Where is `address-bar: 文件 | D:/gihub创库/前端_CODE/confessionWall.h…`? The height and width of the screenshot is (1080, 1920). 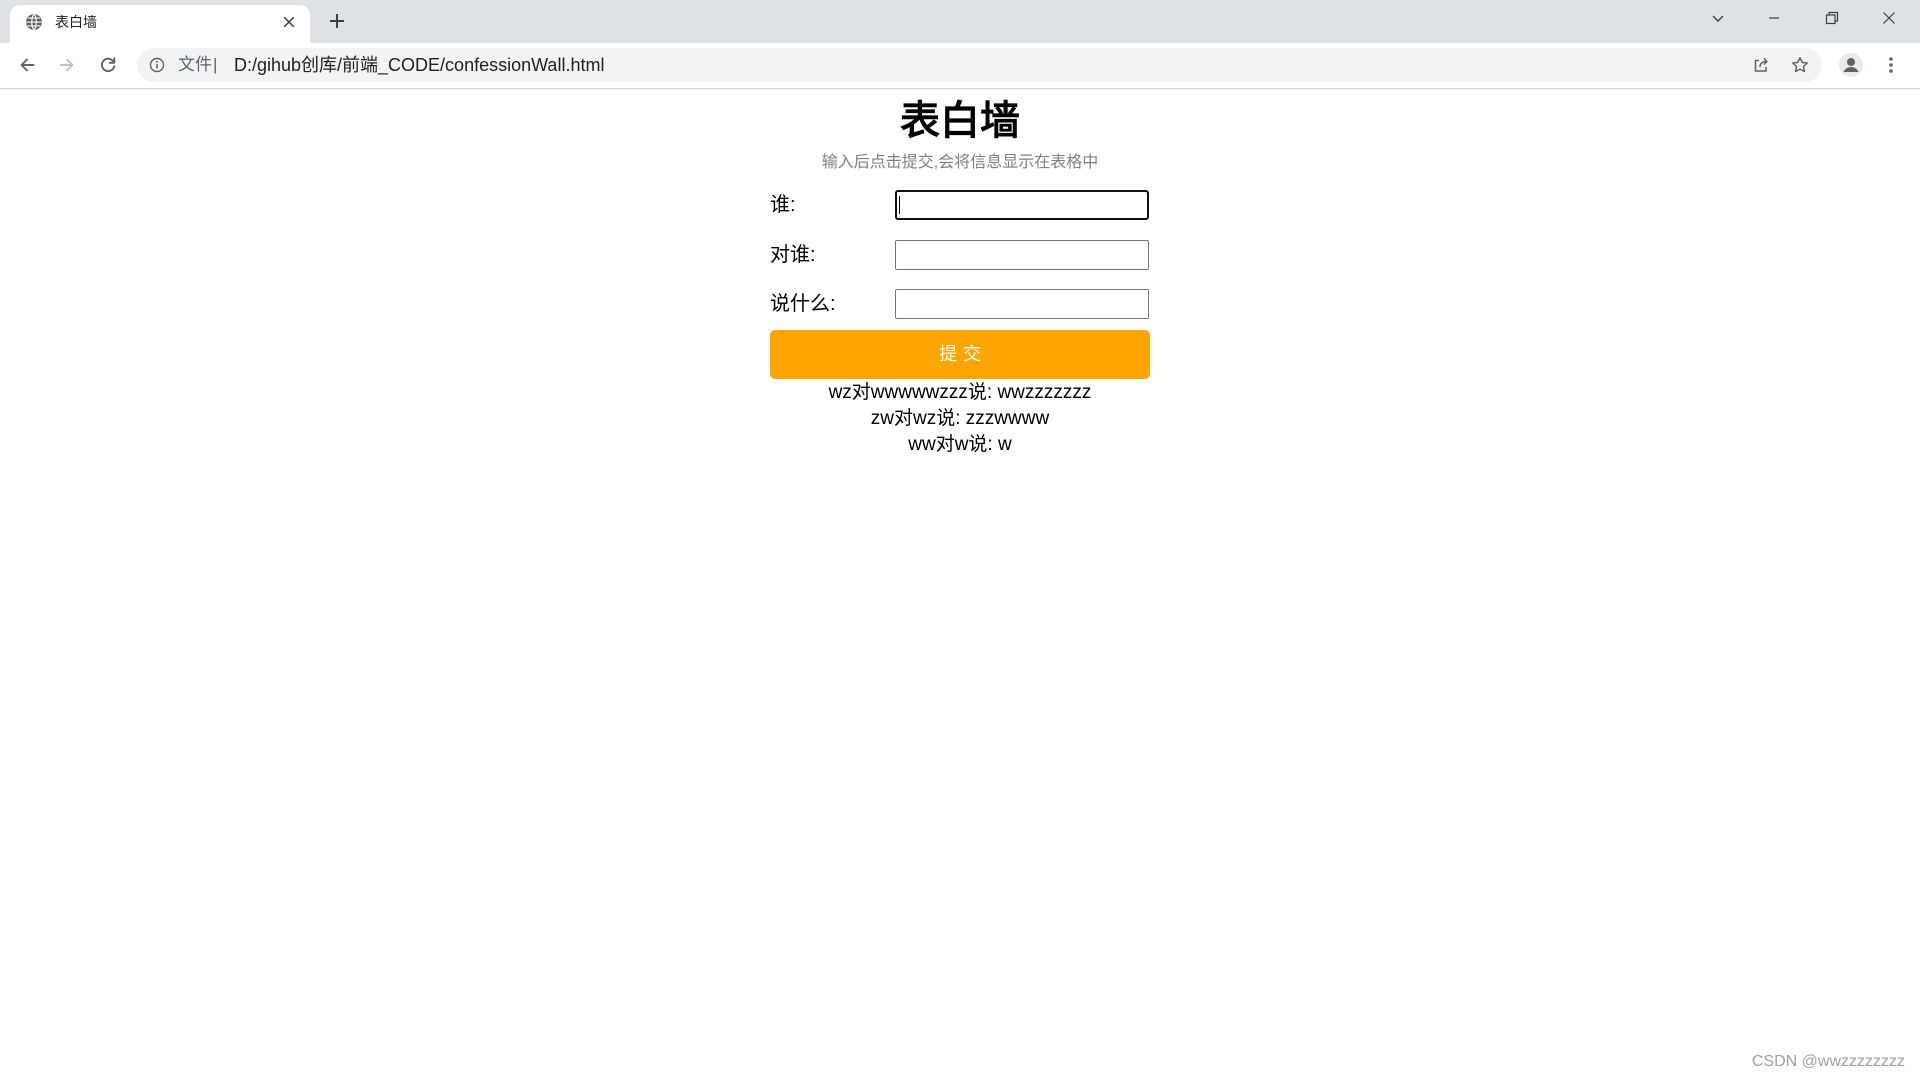 address-bar: 文件 | D:/gihub创库/前端_CODE/confessionWall.h… is located at coordinates (979, 65).